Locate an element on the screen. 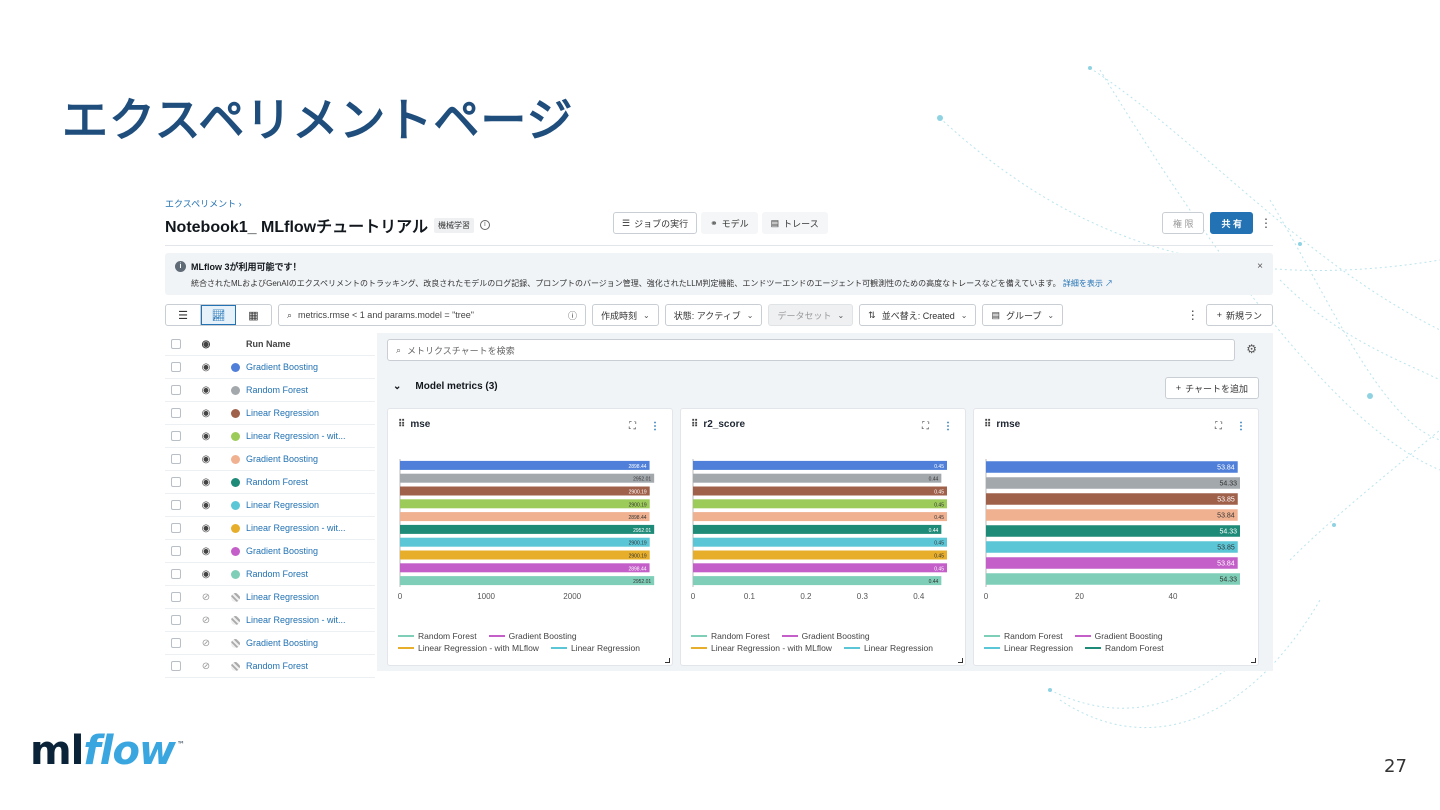  drag-handle-icon: ⠿ is located at coordinates (694, 424).